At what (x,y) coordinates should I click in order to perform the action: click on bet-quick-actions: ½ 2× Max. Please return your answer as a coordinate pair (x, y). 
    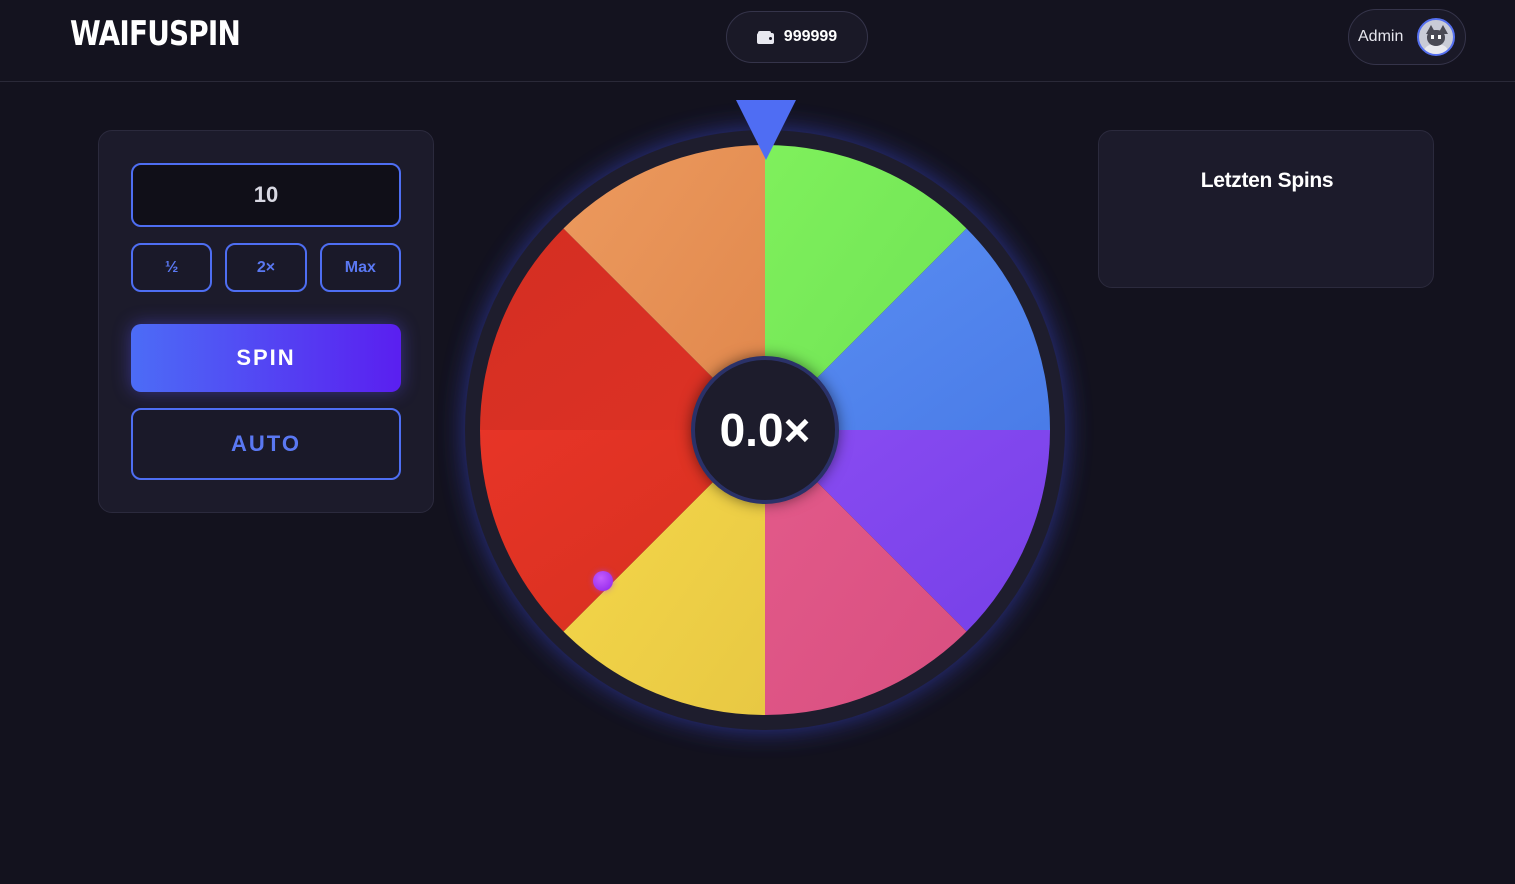
    Looking at the image, I should click on (266, 267).